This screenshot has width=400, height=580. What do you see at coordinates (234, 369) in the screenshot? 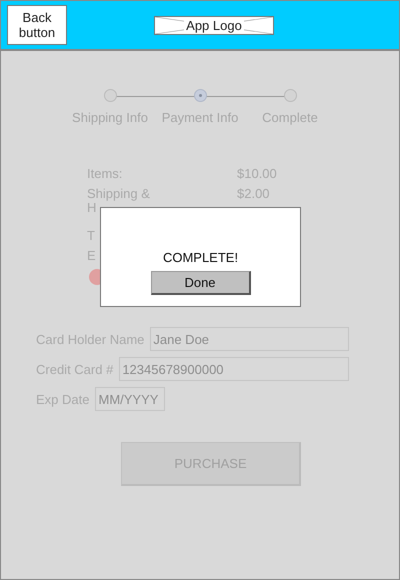
I see `input-field: 12345678900000` at bounding box center [234, 369].